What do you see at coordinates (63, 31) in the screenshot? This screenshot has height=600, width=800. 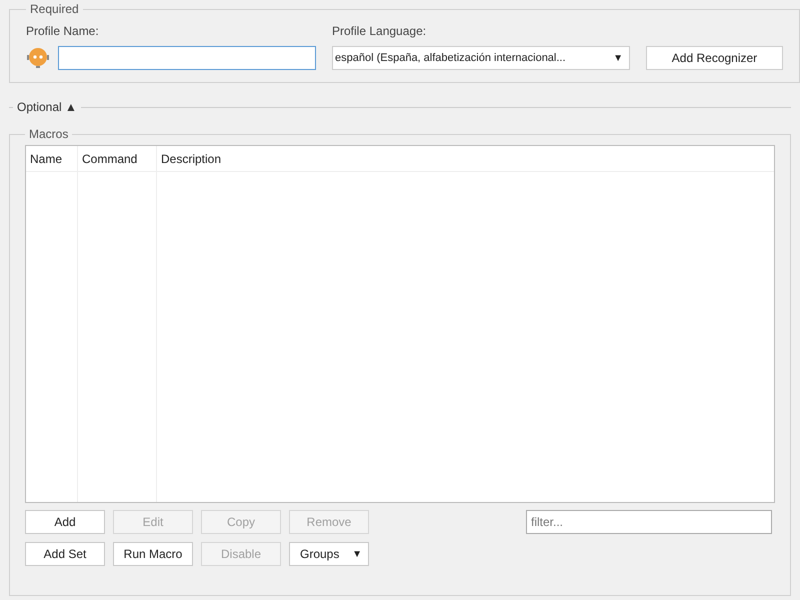 I see `field-label: Profile Name:` at bounding box center [63, 31].